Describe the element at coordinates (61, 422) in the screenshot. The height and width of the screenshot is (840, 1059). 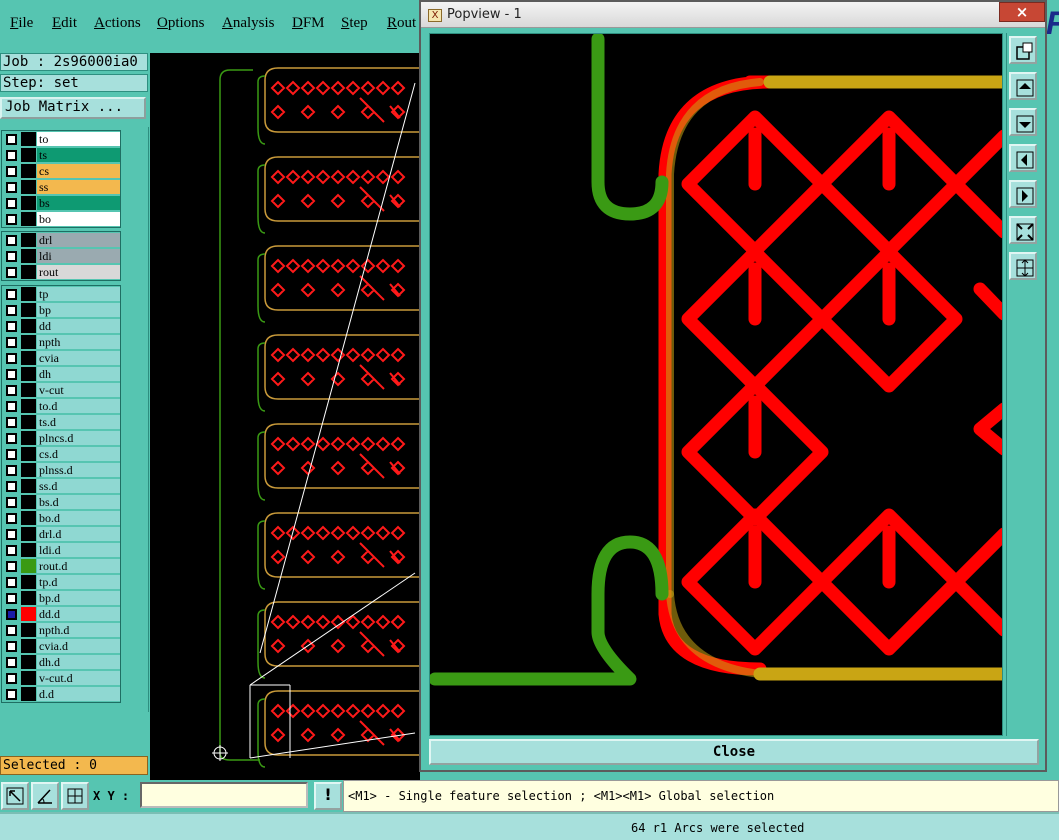
I see `layer-row-ts.d: ts.d` at that location.